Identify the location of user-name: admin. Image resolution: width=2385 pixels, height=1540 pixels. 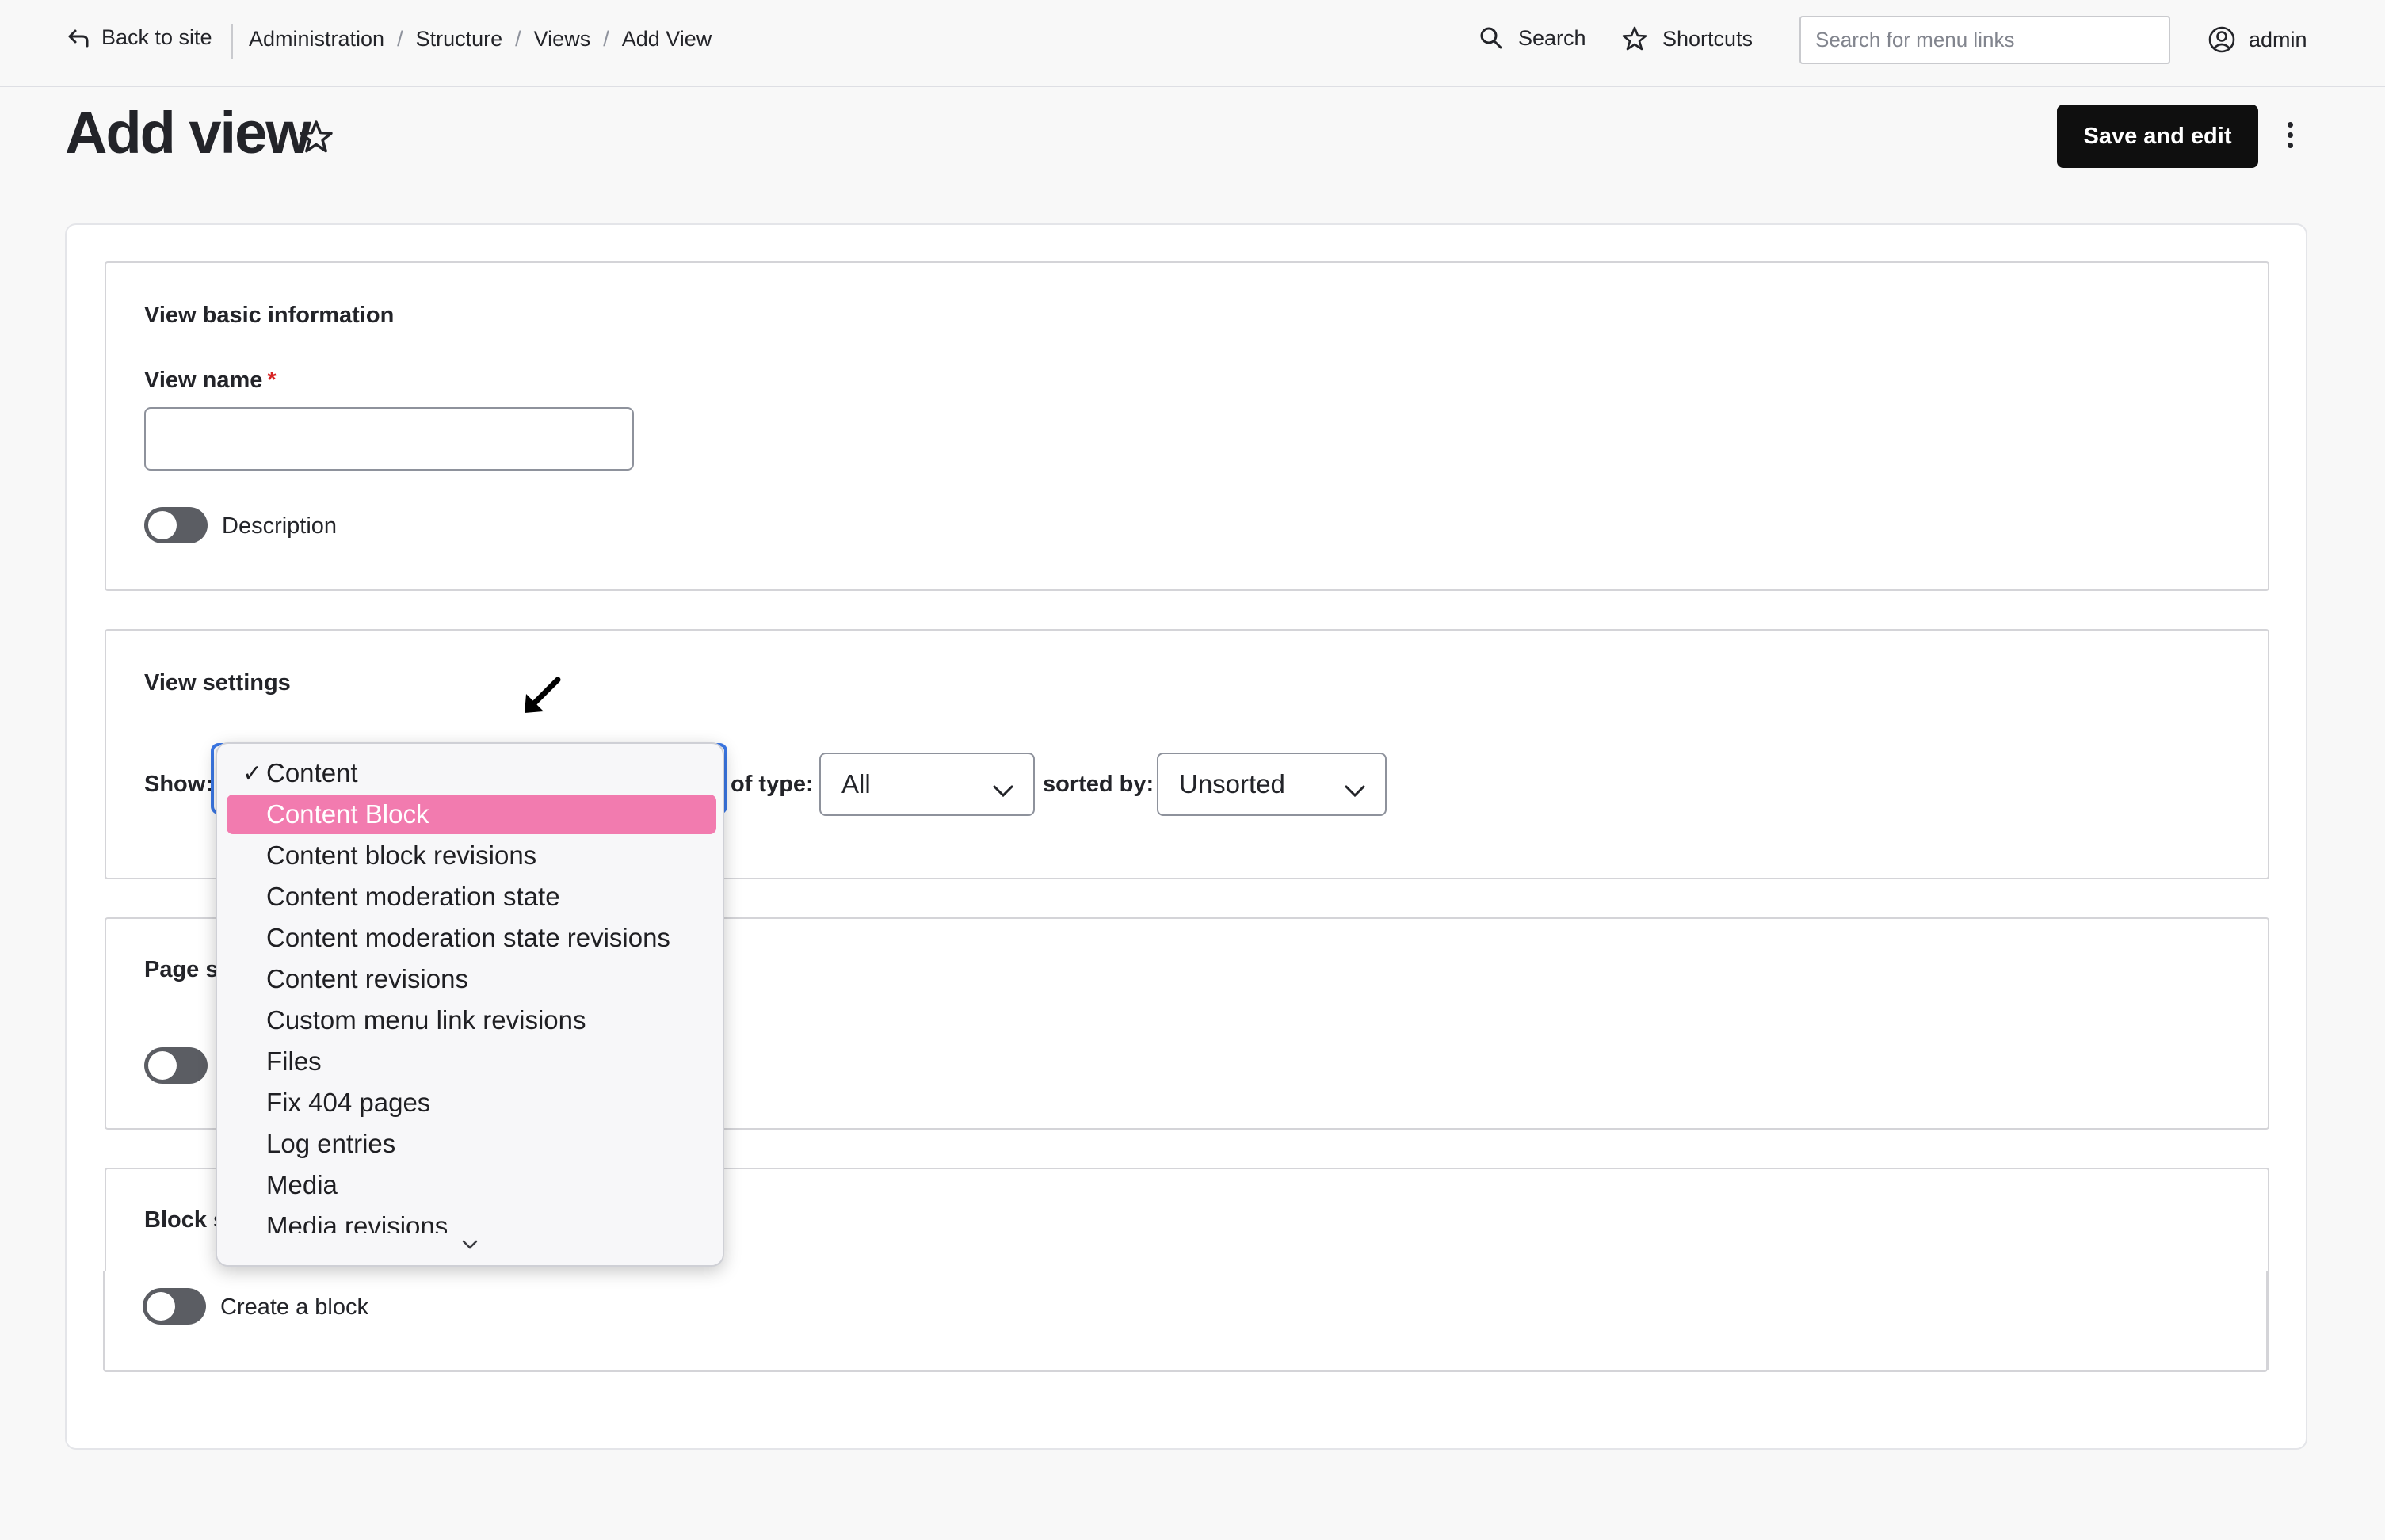
(2278, 39).